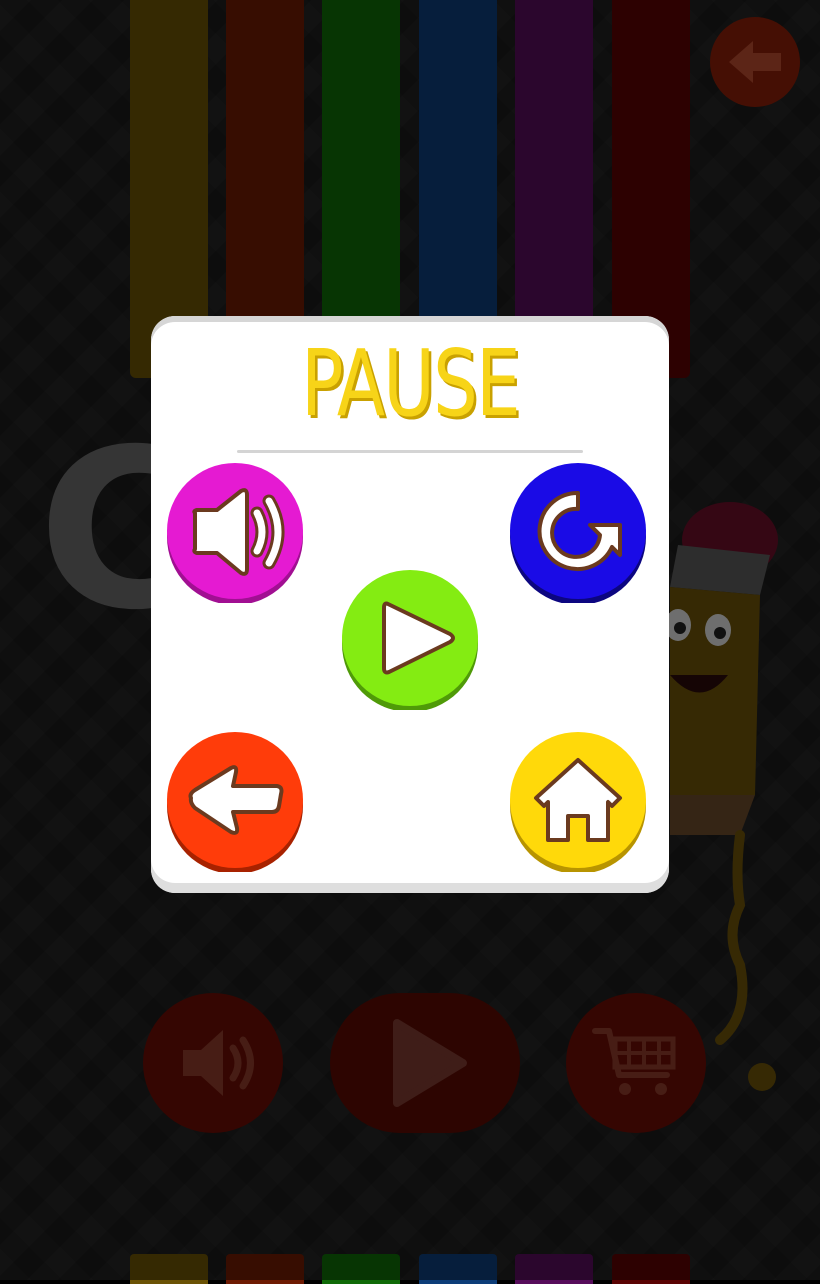 The width and height of the screenshot is (820, 1284). I want to click on resume-button, so click(410, 640).